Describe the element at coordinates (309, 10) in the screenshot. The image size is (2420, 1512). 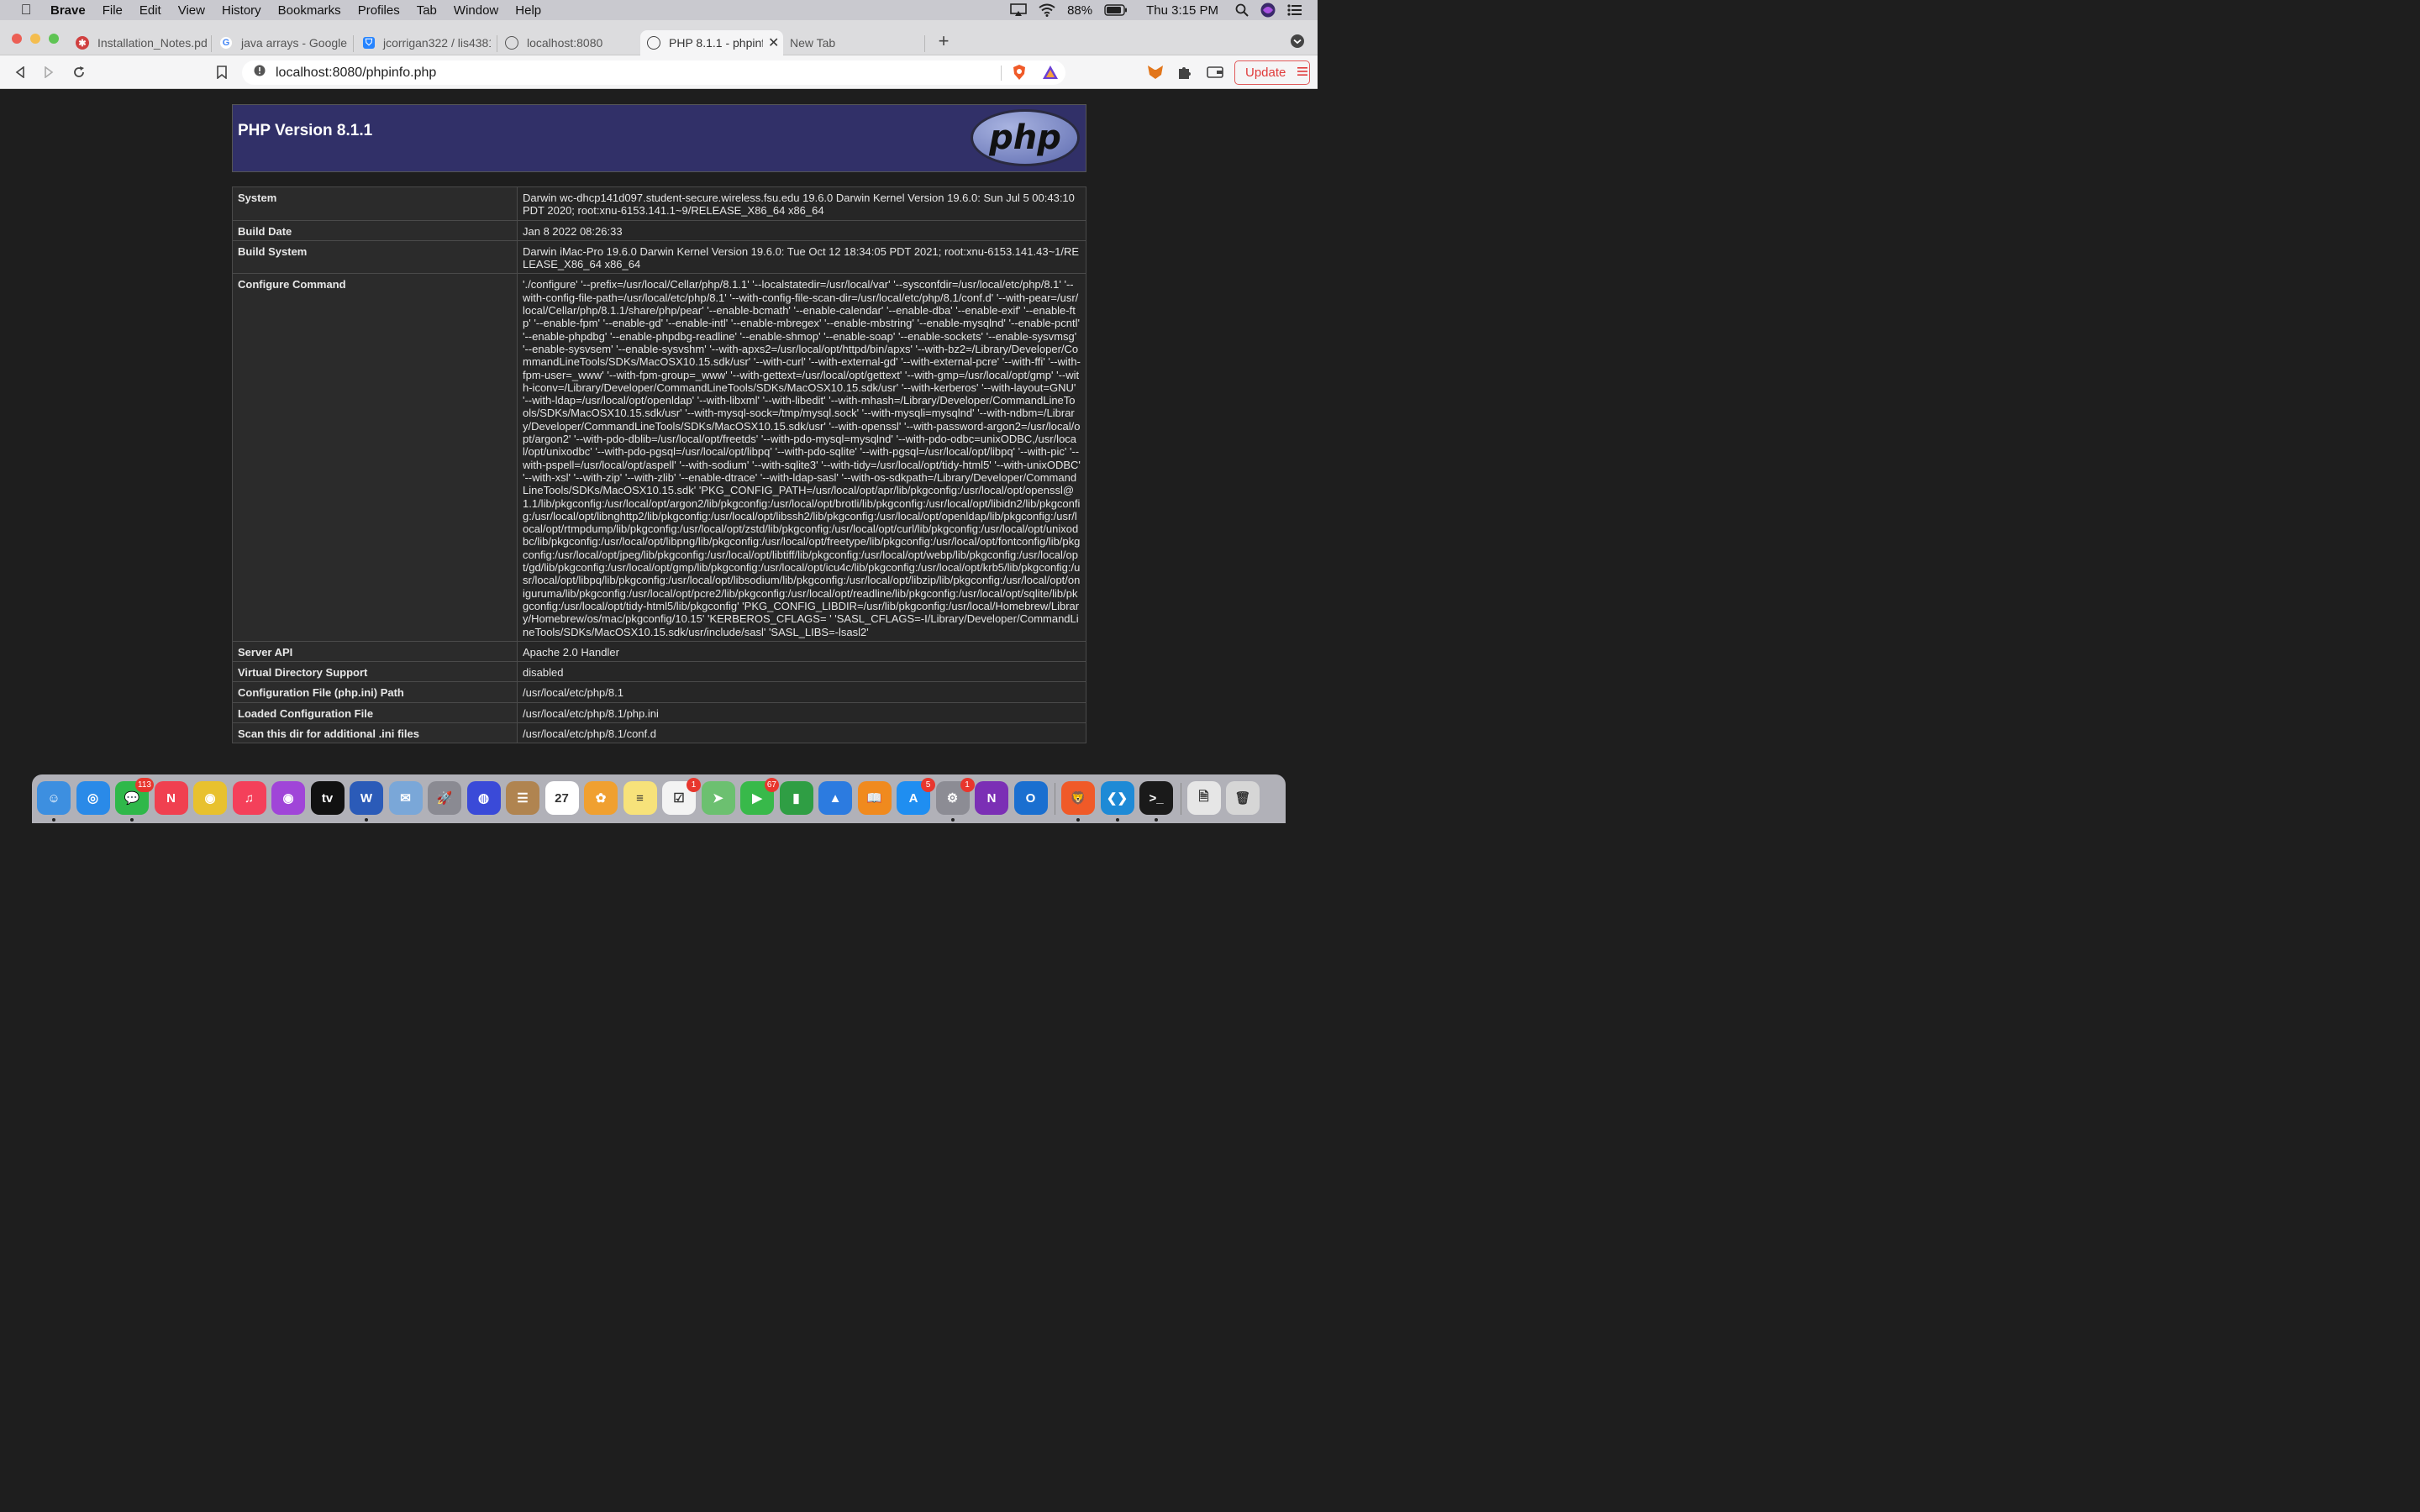
I see `menu-bookmarks: Bookmarks` at that location.